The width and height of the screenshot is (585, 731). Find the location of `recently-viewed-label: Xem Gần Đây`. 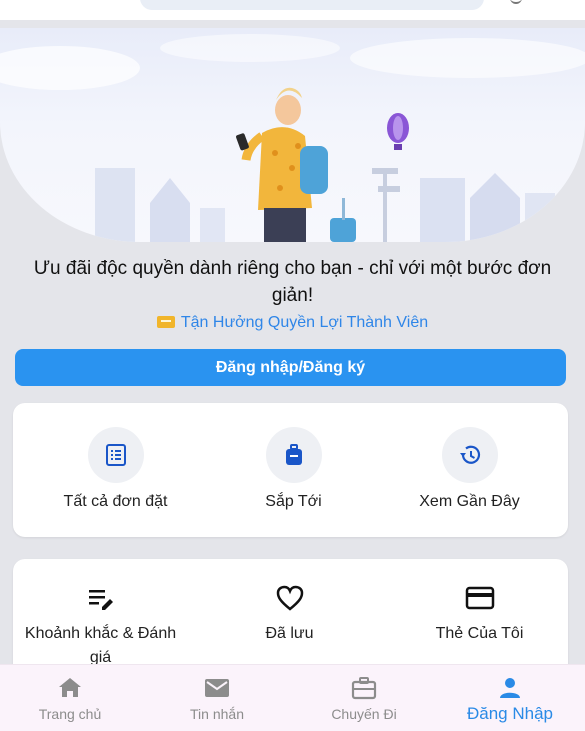

recently-viewed-label: Xem Gần Đây is located at coordinates (469, 501).